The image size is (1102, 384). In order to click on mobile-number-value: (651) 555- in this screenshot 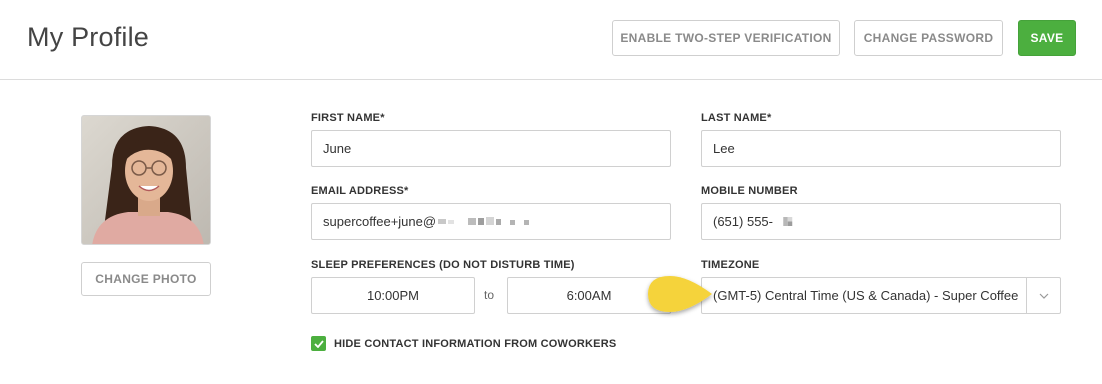, I will do `click(743, 221)`.